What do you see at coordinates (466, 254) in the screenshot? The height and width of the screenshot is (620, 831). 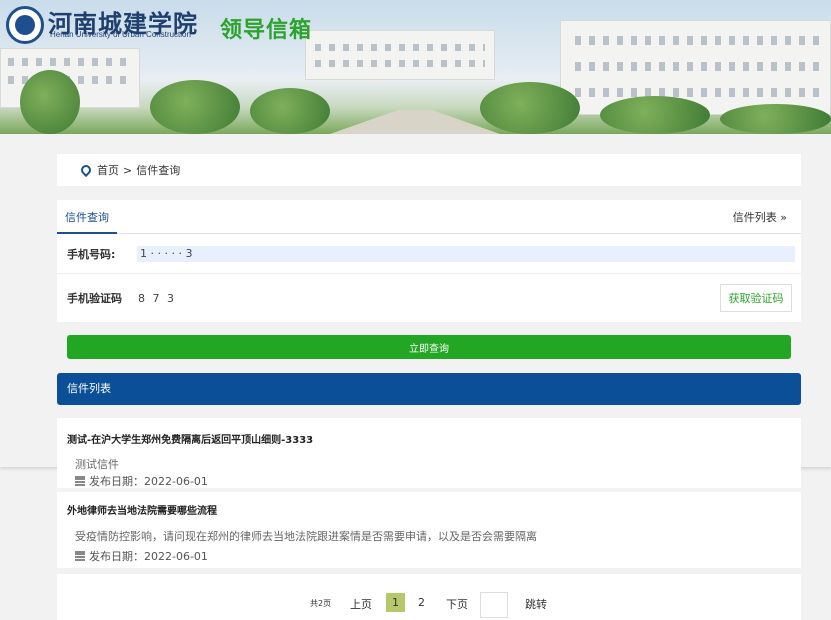 I see `phone-input: 1 · · · · · 3` at bounding box center [466, 254].